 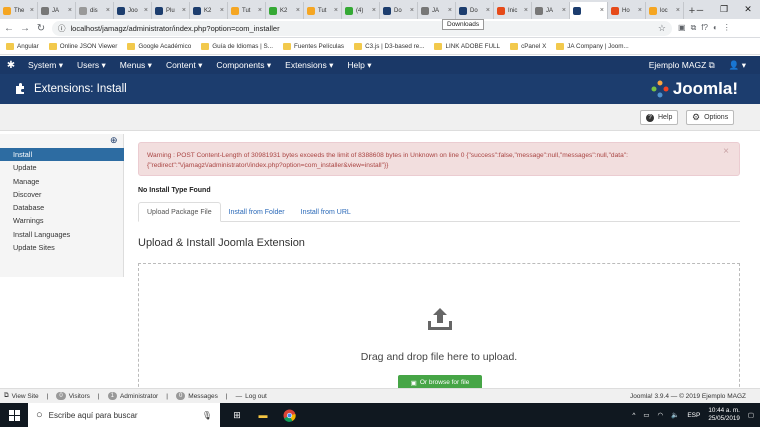 What do you see at coordinates (114, 140) in the screenshot?
I see `sidebar-toggle-icon: ⊕` at bounding box center [114, 140].